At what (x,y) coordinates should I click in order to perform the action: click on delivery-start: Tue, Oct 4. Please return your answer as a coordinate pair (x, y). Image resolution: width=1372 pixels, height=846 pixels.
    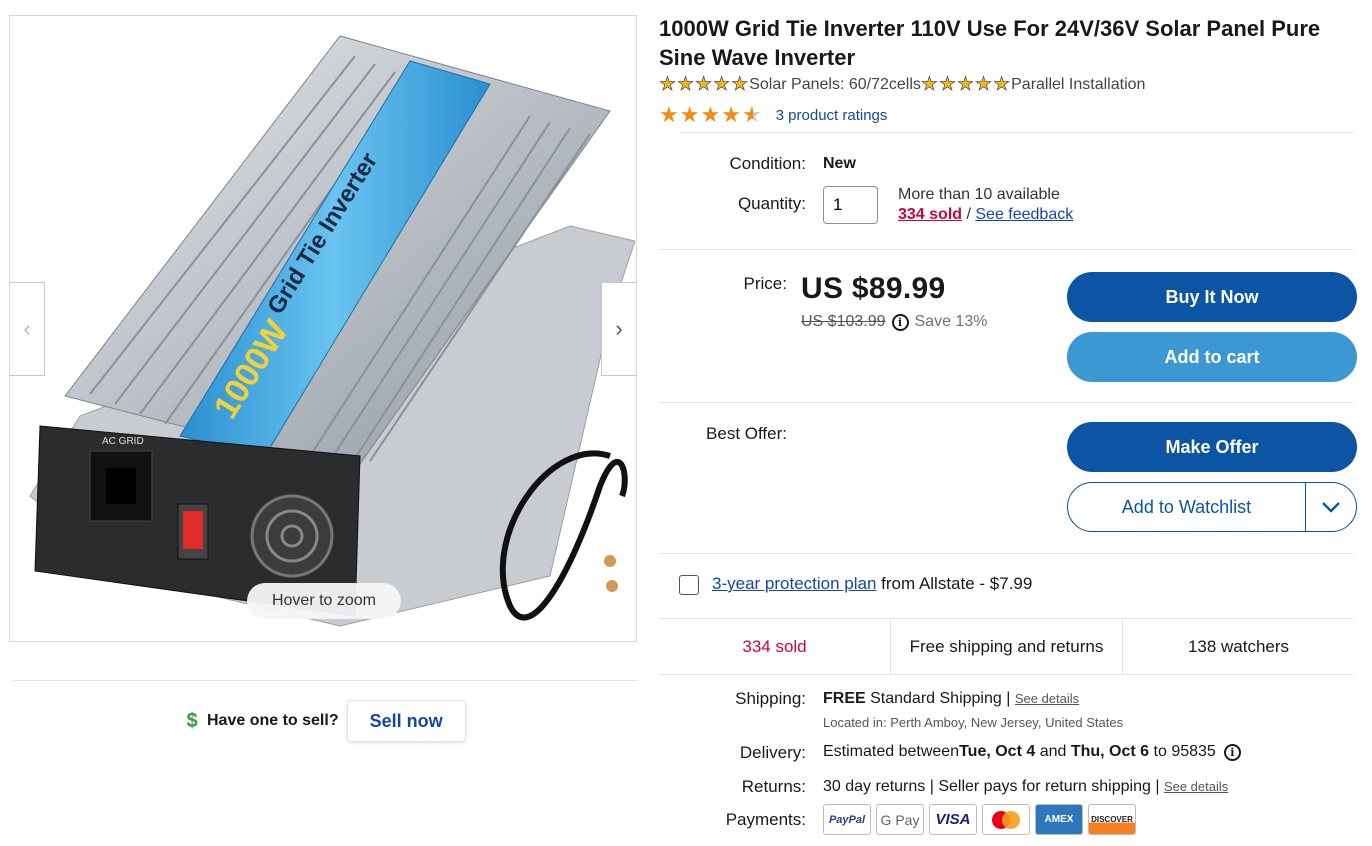
    Looking at the image, I should click on (997, 751).